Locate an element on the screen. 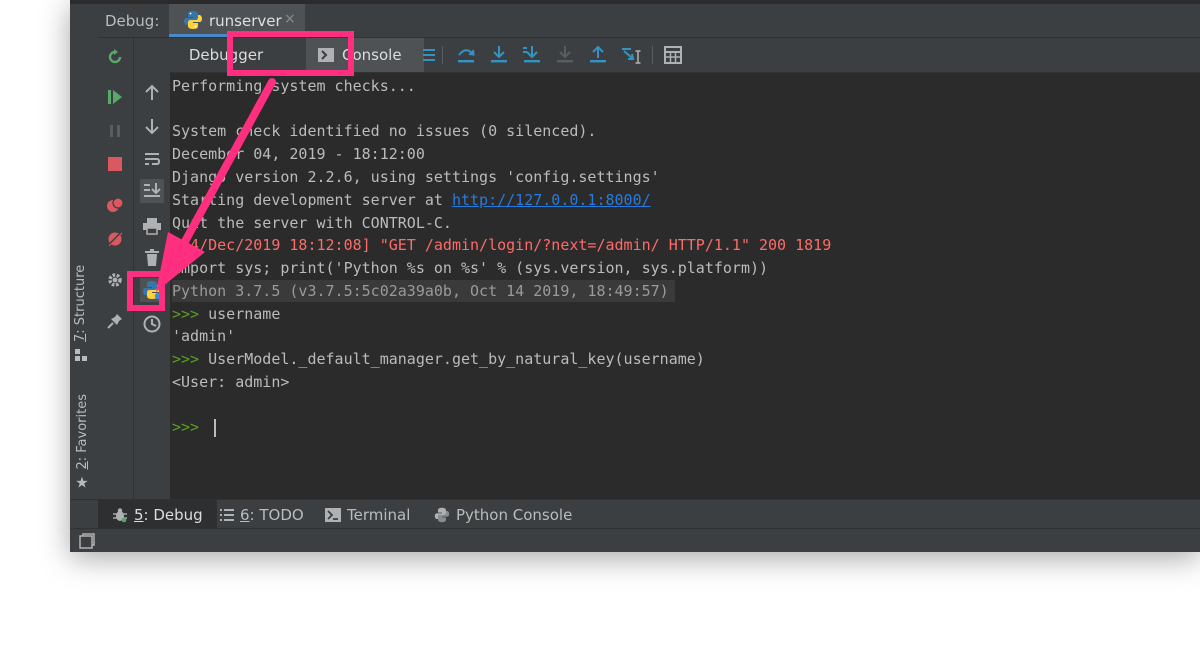 The height and width of the screenshot is (647, 1200). annotation-arrow is located at coordinates (216, 185).